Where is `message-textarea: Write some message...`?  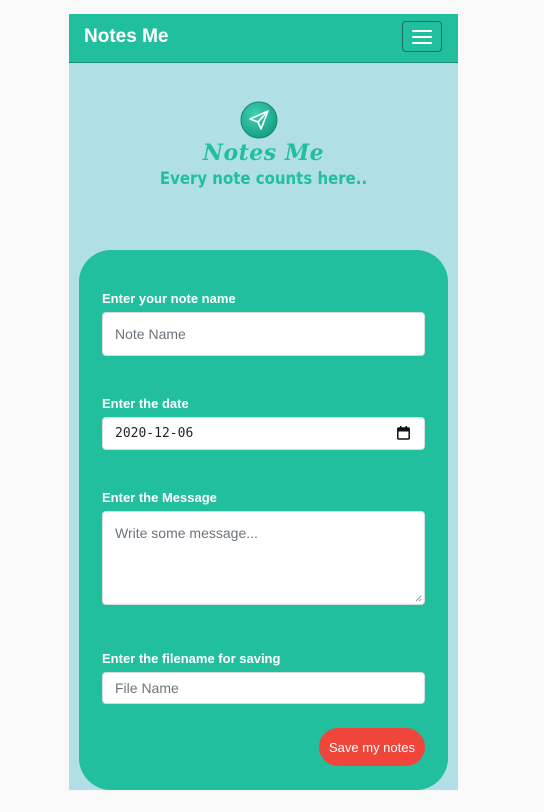 message-textarea: Write some message... is located at coordinates (263, 558).